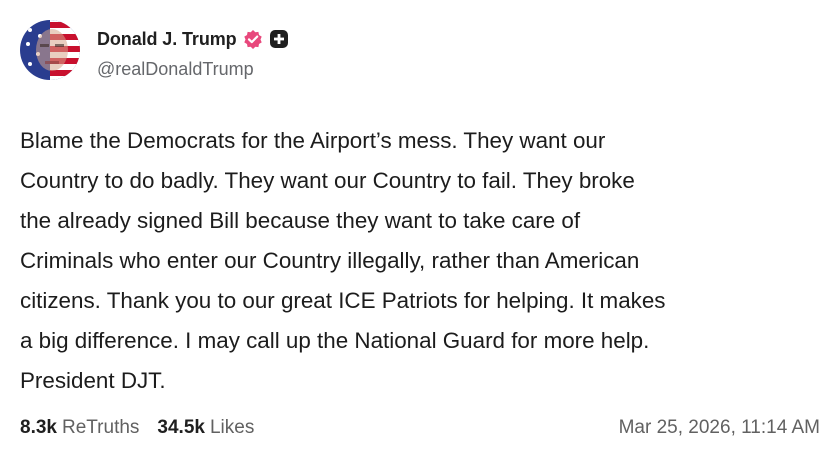 The image size is (840, 476). I want to click on retruths-stat: 8.3k ReTruths, so click(79, 428).